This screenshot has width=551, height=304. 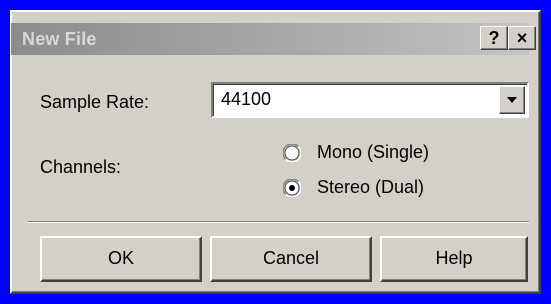 What do you see at coordinates (95, 102) in the screenshot?
I see `sample-rate-label: Sample Rate:` at bounding box center [95, 102].